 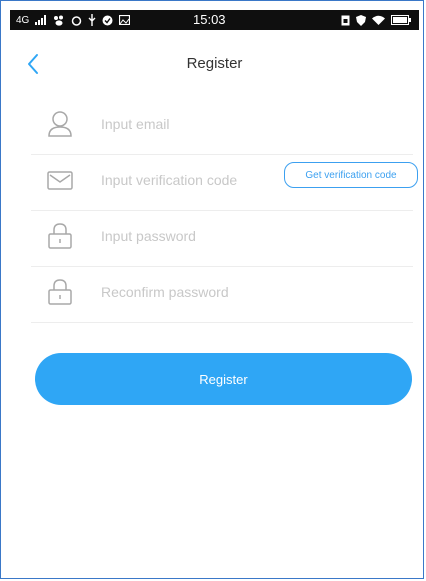 I want to click on status-time: 15:03, so click(x=209, y=19).